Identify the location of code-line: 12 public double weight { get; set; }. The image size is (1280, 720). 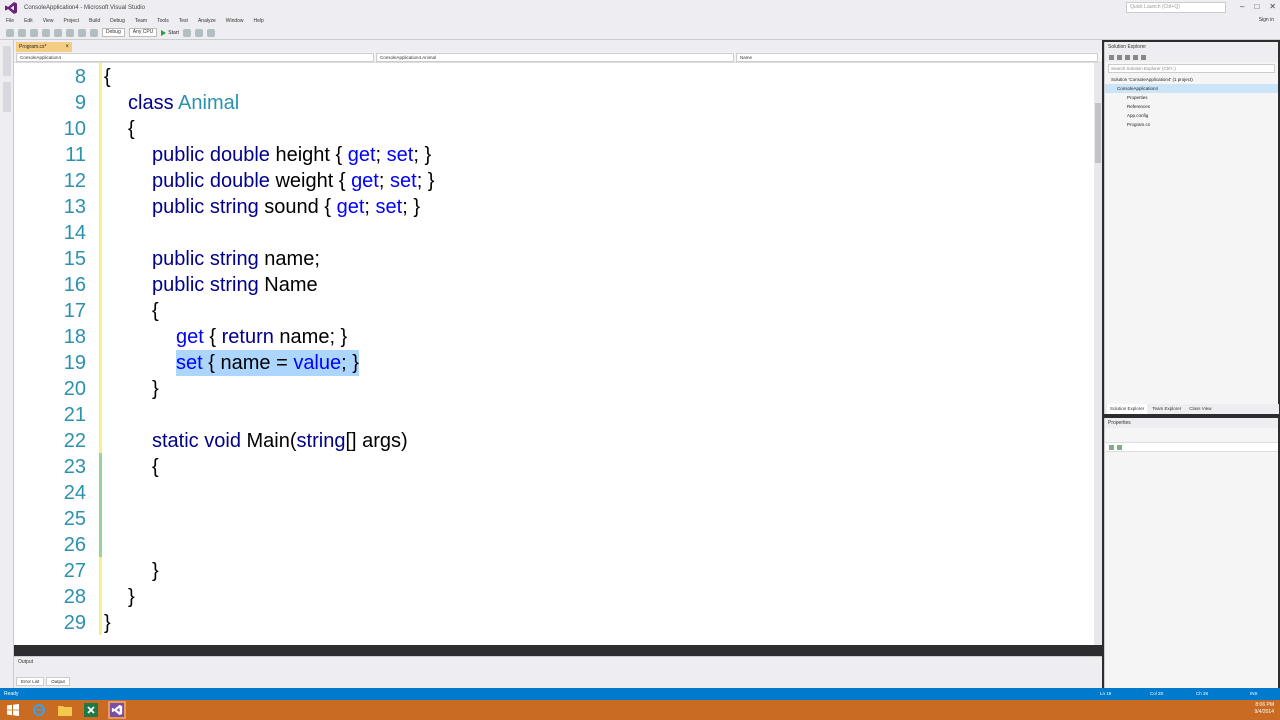
(554, 181).